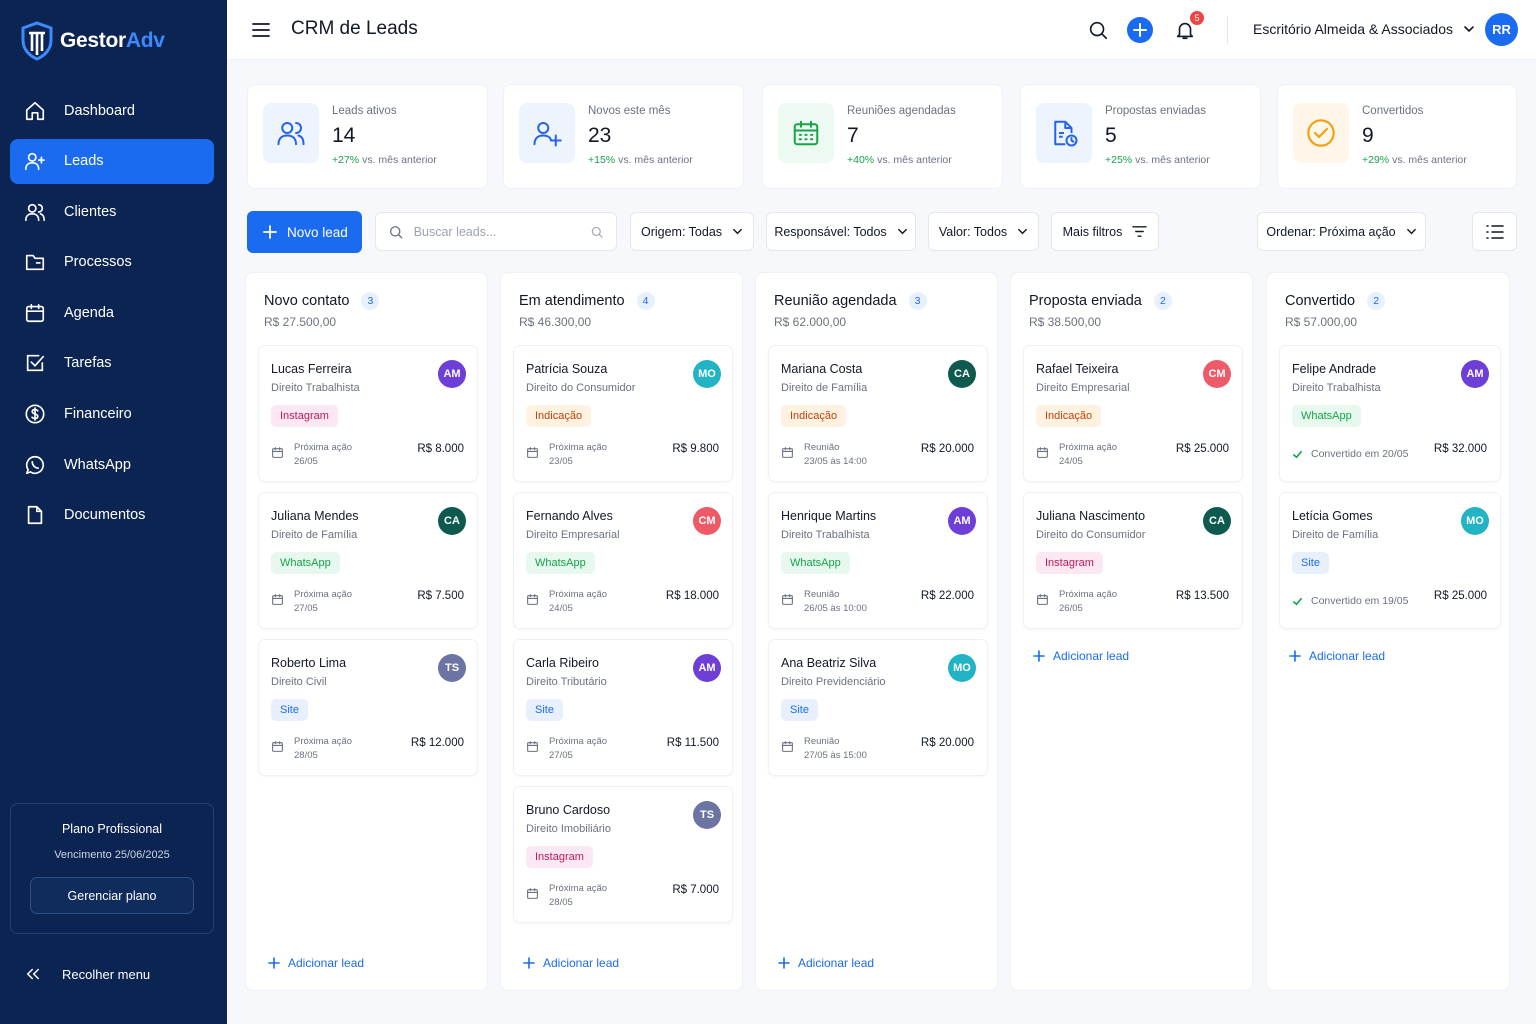  What do you see at coordinates (1105, 231) in the screenshot?
I see `more-filters-button: Mais filtros` at bounding box center [1105, 231].